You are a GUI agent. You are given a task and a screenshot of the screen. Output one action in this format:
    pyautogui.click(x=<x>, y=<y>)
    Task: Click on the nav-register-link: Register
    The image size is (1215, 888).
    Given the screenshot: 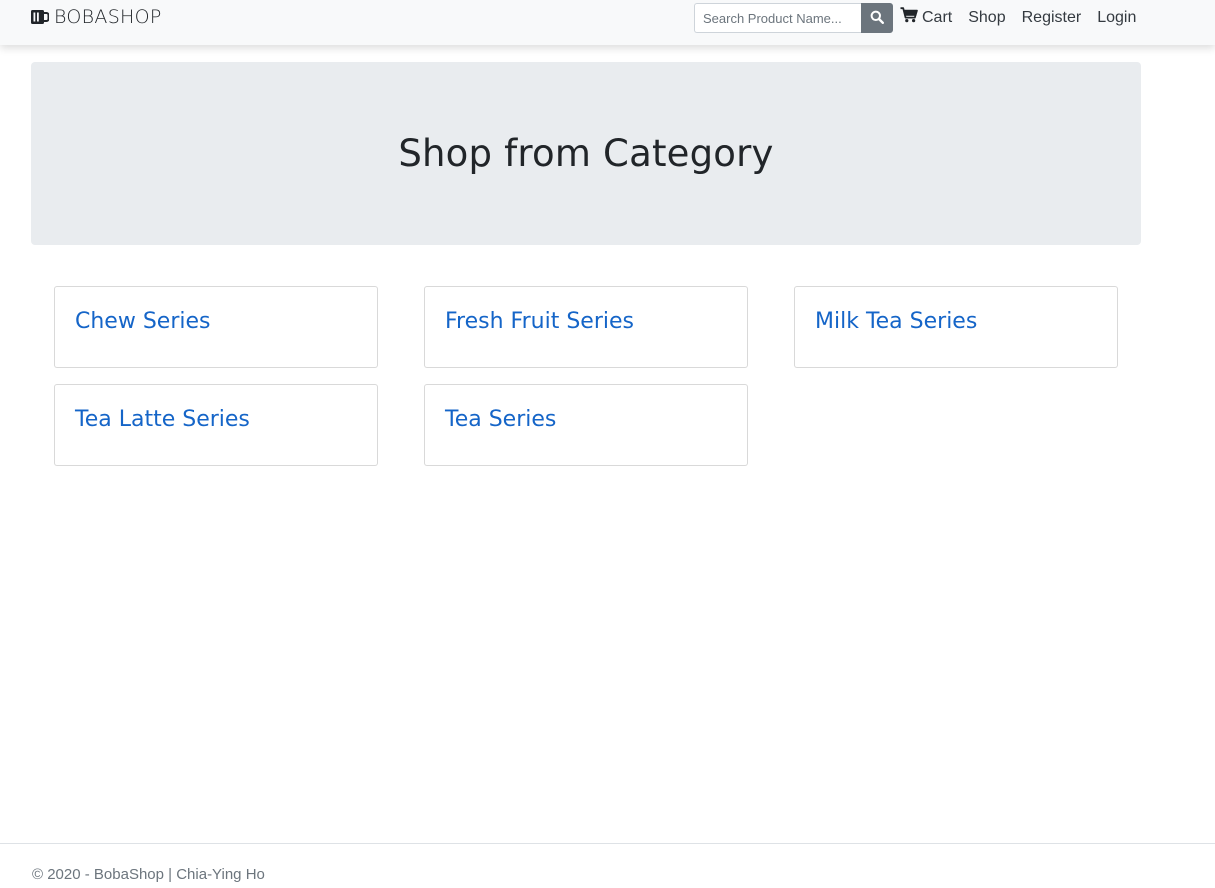 What is the action you would take?
    pyautogui.click(x=1052, y=18)
    